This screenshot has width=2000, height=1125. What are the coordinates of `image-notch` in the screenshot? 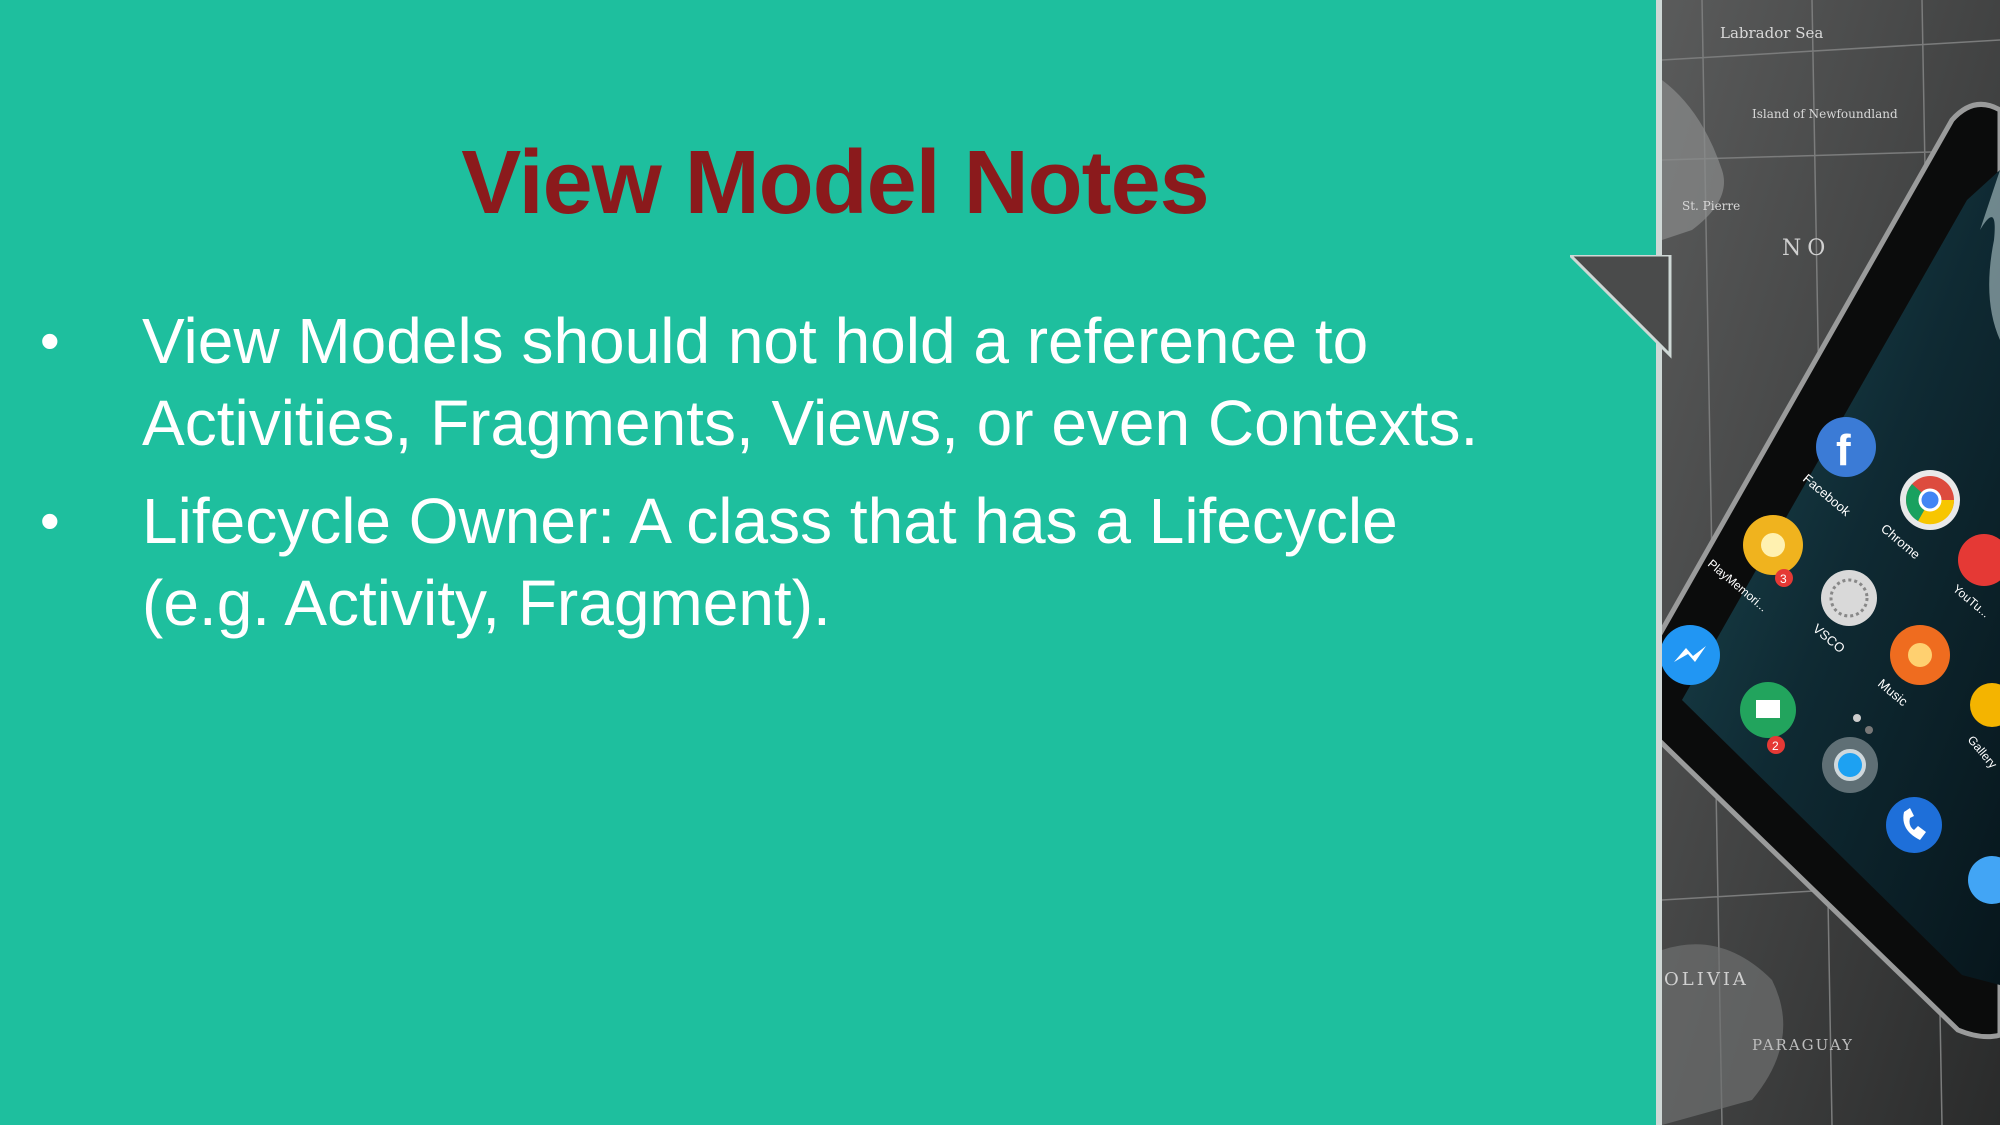 It's located at (1621, 307).